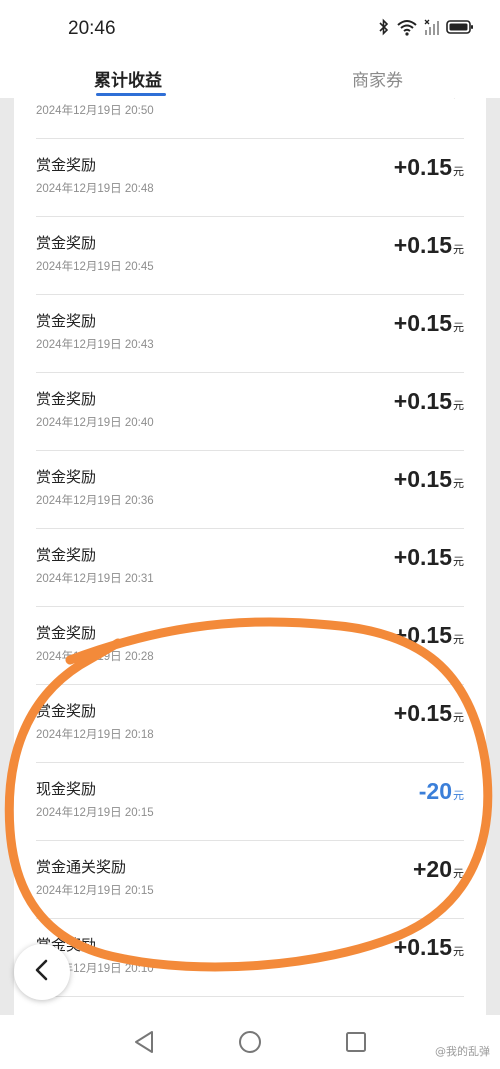  I want to click on reward-timestamp: 2024年12月19日 20:28, so click(95, 657).